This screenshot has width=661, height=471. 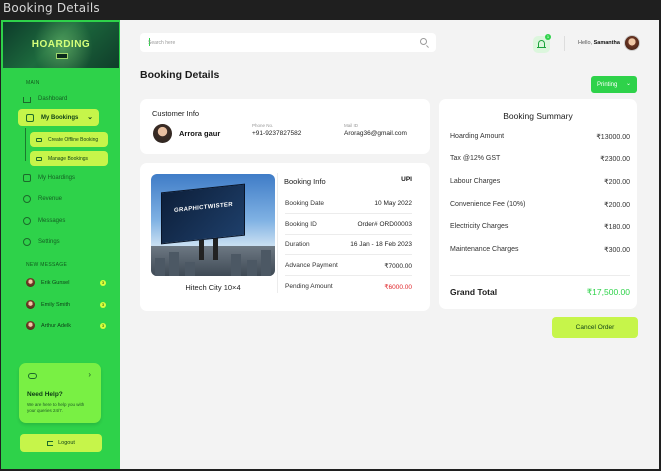 I want to click on sidebar-item-my-bookings: My Bookings ⌄, so click(x=58, y=117).